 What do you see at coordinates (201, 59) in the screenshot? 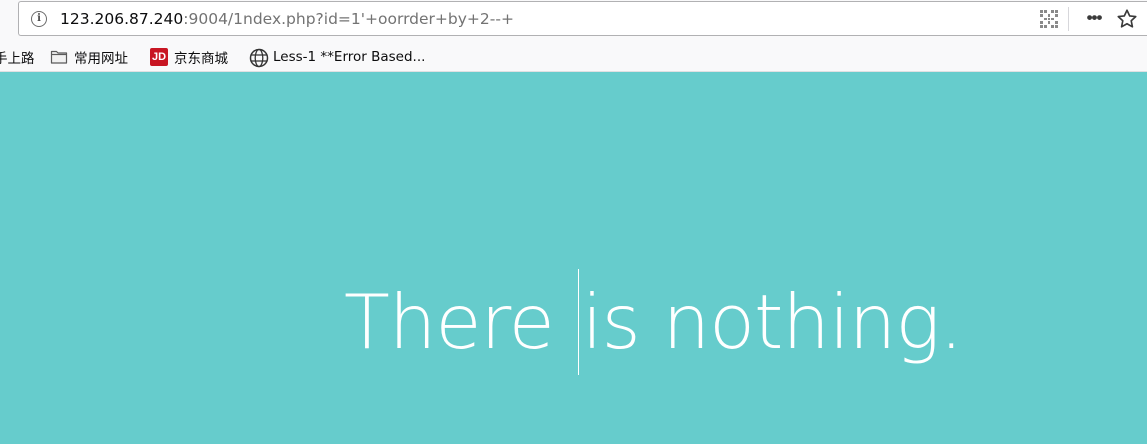
I see `bookmark-label: 京东商城` at bounding box center [201, 59].